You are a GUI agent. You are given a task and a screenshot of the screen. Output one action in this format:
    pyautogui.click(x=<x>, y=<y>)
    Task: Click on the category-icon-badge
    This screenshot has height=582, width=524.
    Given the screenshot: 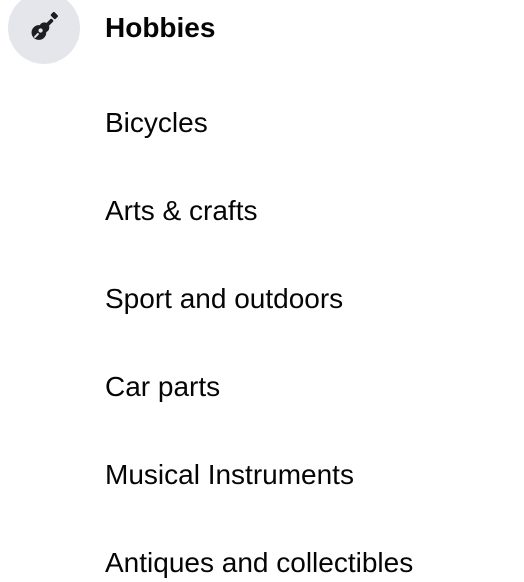 What is the action you would take?
    pyautogui.click(x=44, y=32)
    